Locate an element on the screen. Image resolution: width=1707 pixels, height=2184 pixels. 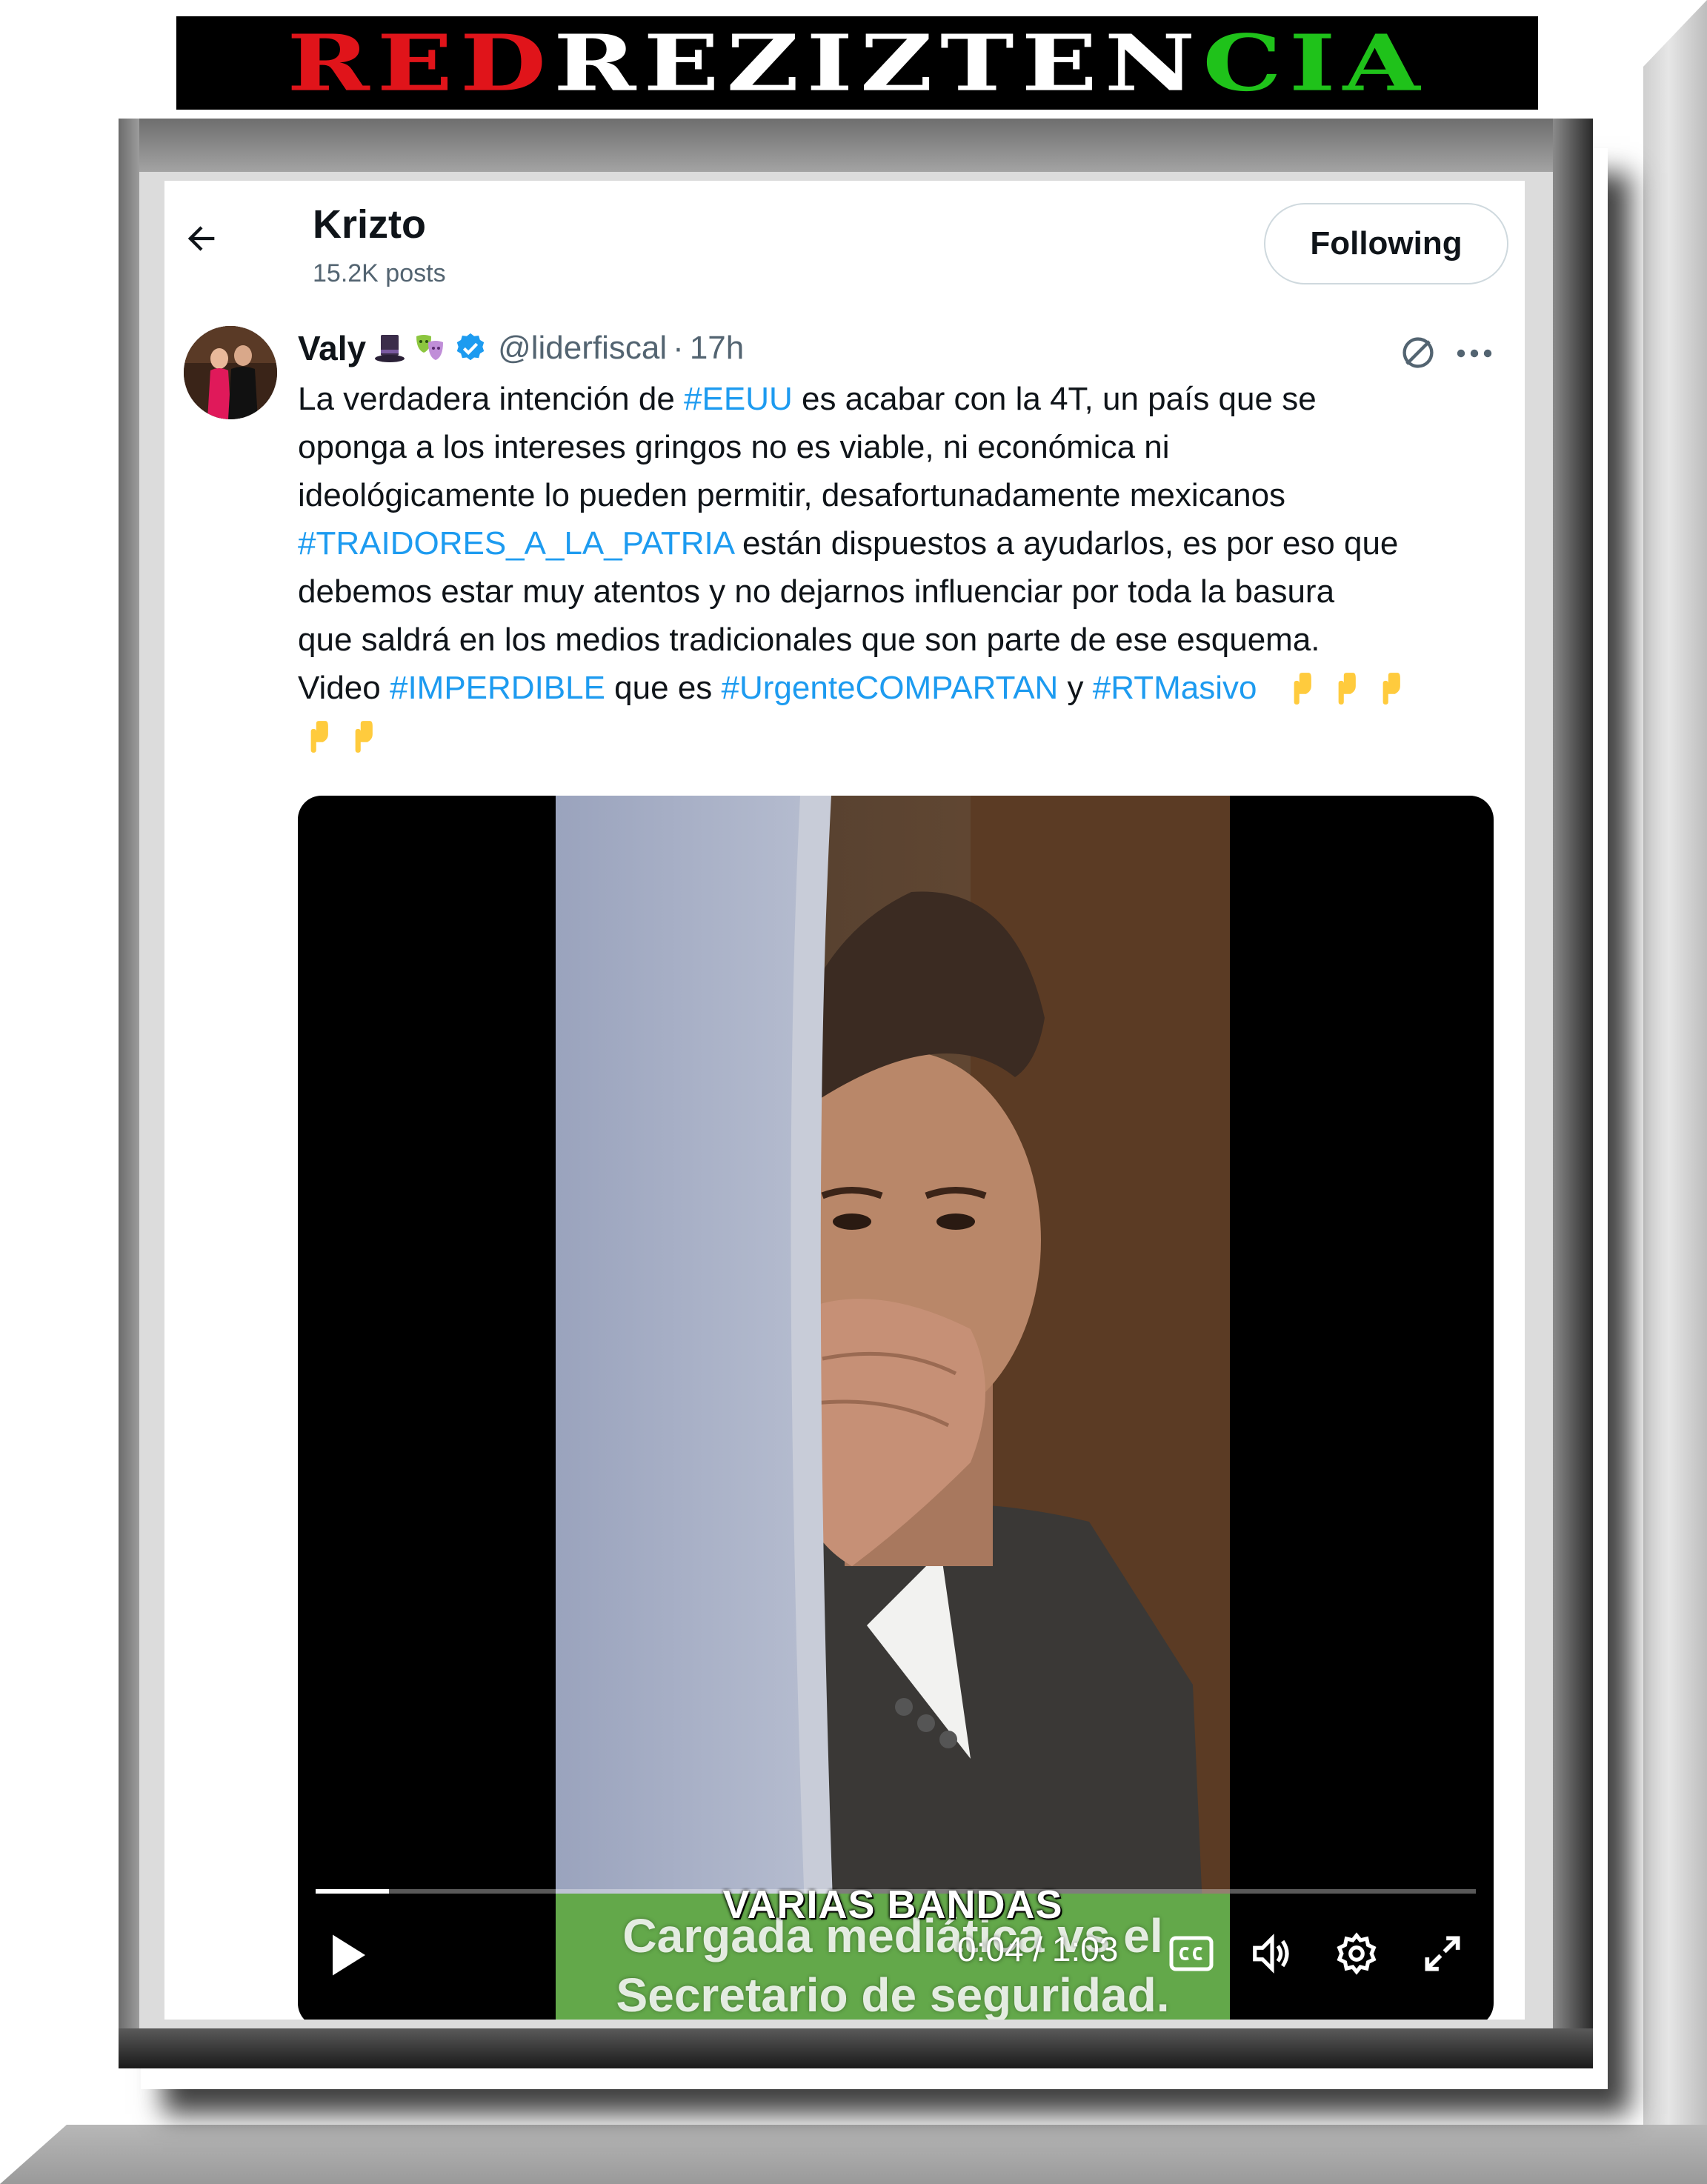
tweet-time: 17h is located at coordinates (717, 348).